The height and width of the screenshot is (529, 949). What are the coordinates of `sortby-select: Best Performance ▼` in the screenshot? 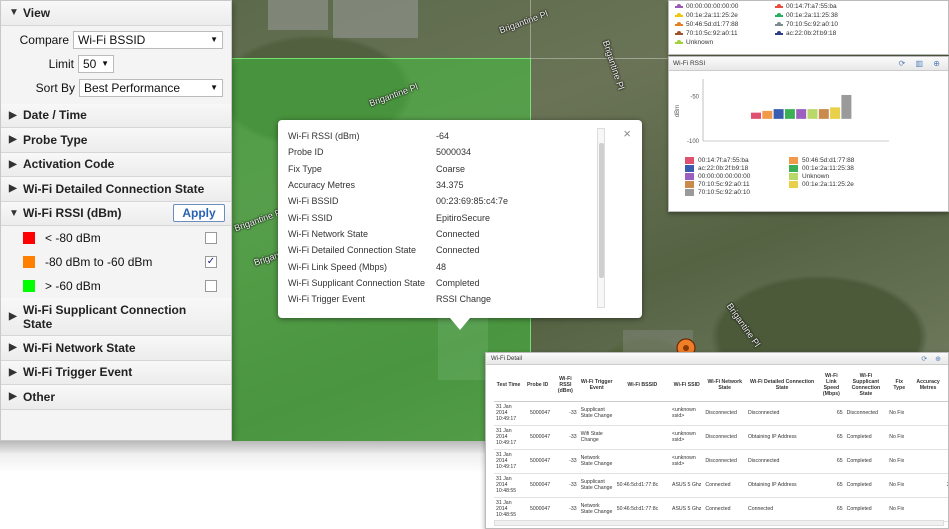 It's located at (151, 87).